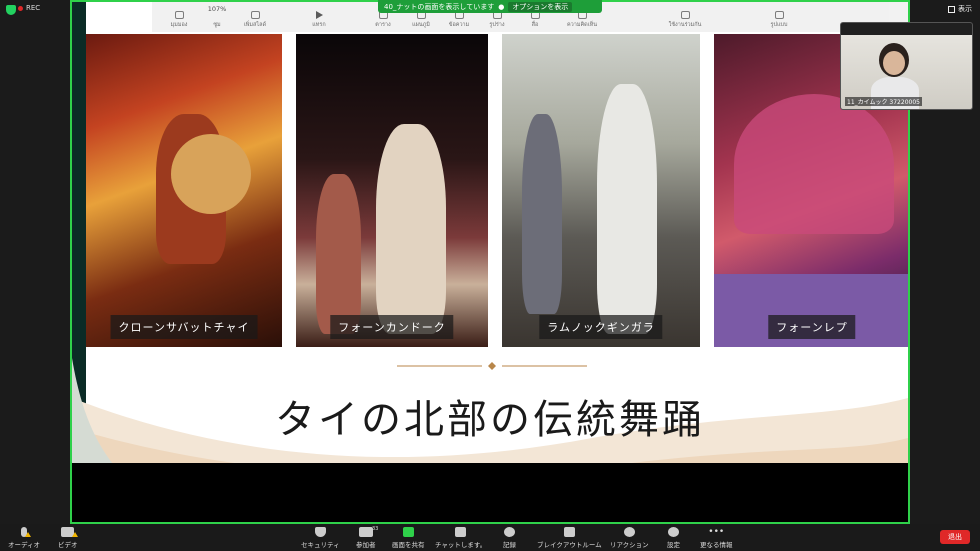 The image size is (980, 551). What do you see at coordinates (509, 538) in the screenshot?
I see `record-button: 記録` at bounding box center [509, 538].